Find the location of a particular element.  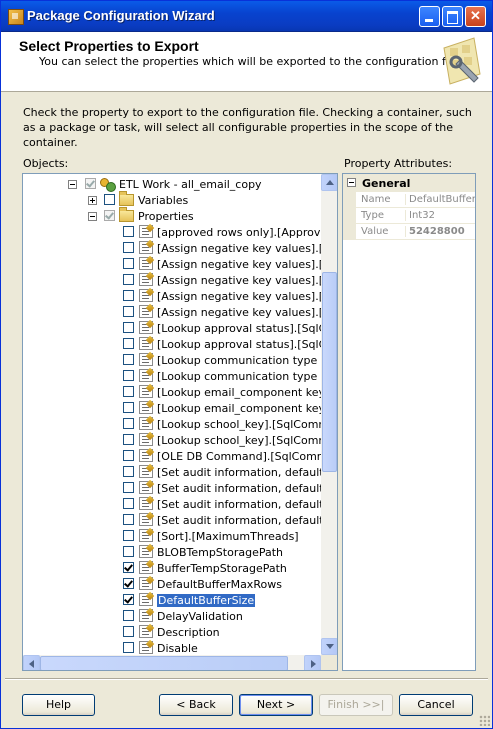

horizontal-scrollbar is located at coordinates (172, 662).